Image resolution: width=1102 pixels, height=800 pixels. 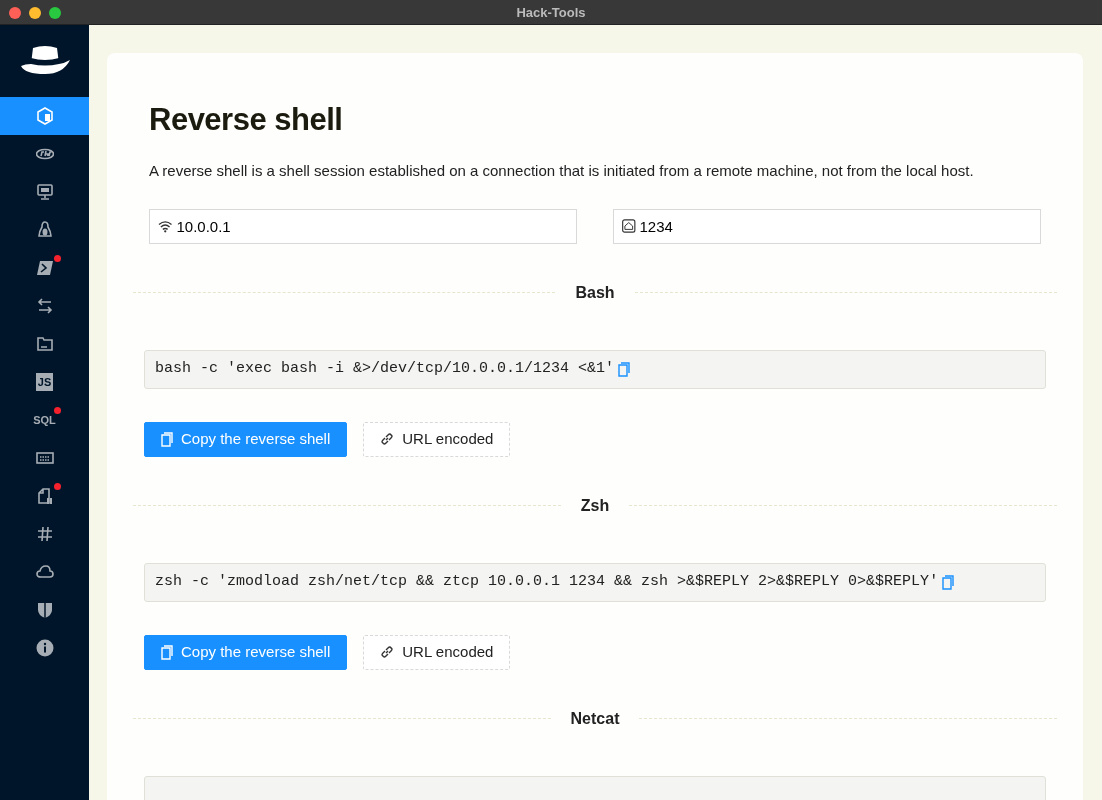 What do you see at coordinates (44, 572) in the screenshot?
I see `cloud-icon` at bounding box center [44, 572].